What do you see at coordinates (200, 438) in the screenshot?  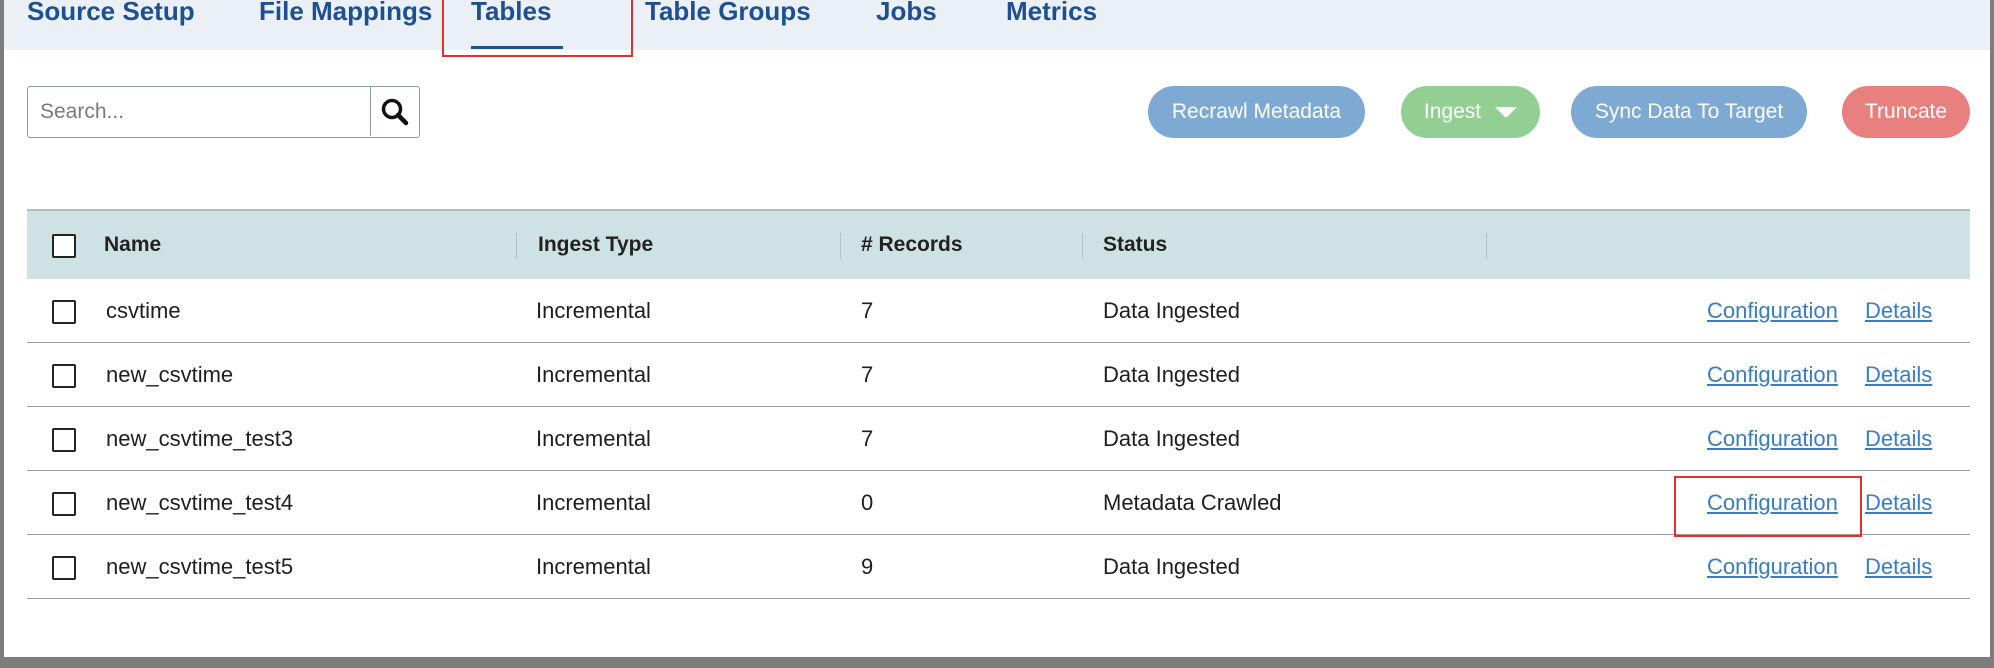 I see `cell-name: new_csvtime_test3` at bounding box center [200, 438].